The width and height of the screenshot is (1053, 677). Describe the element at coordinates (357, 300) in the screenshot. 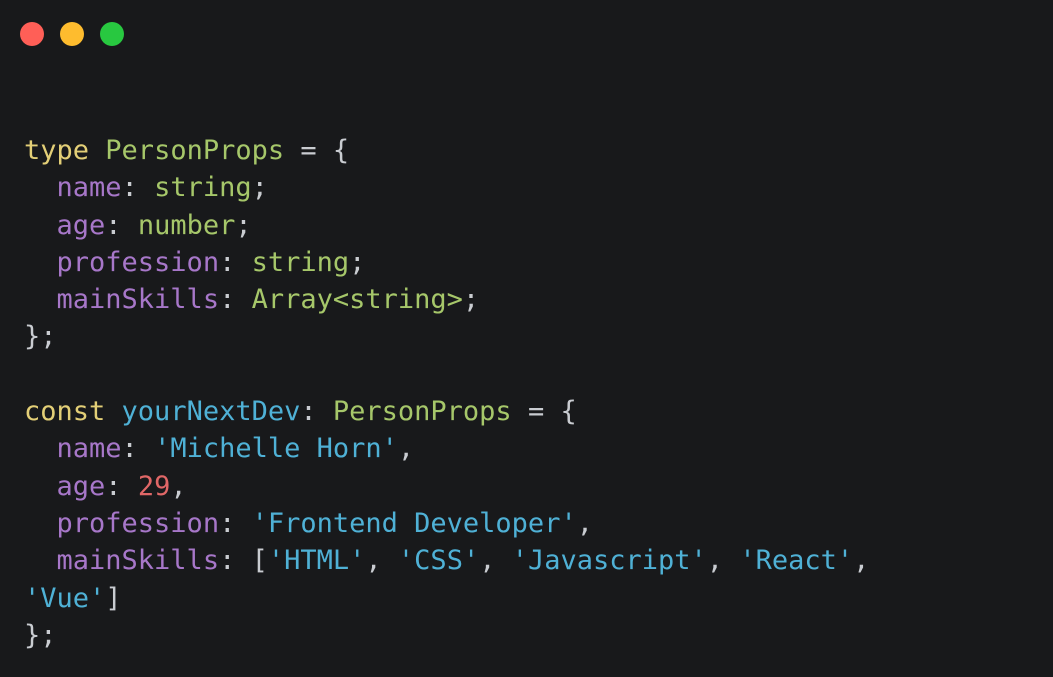

I see `type-annotation: Array<string>` at that location.